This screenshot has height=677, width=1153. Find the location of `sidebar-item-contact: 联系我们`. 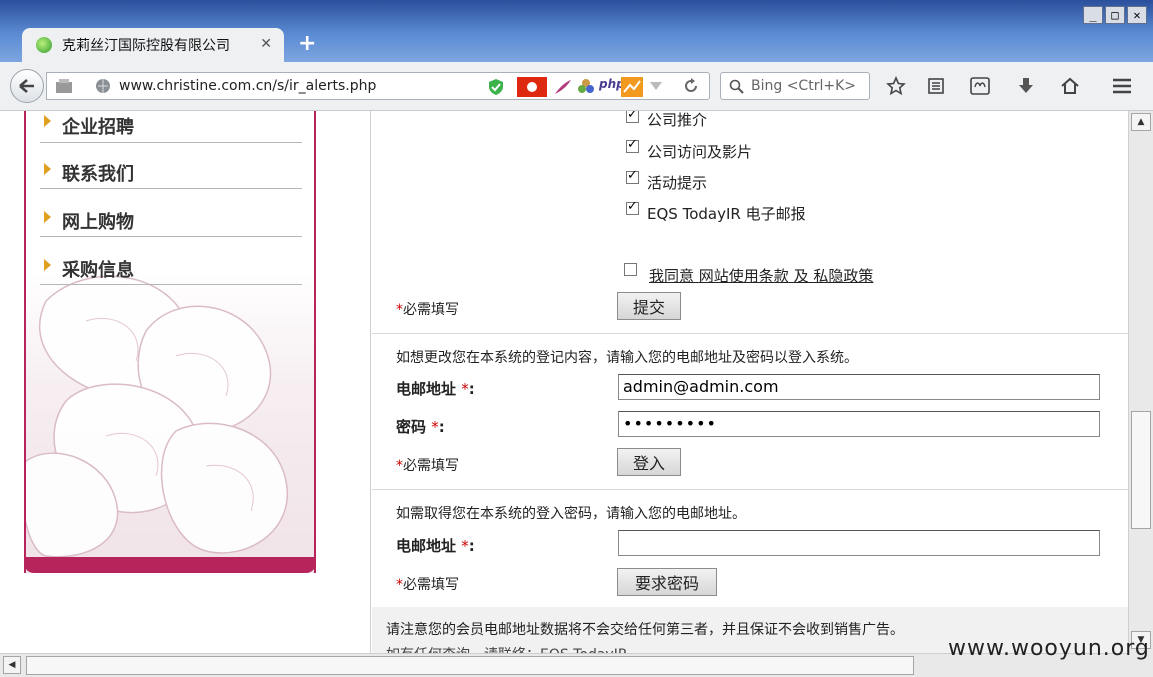

sidebar-item-contact: 联系我们 is located at coordinates (171, 165).